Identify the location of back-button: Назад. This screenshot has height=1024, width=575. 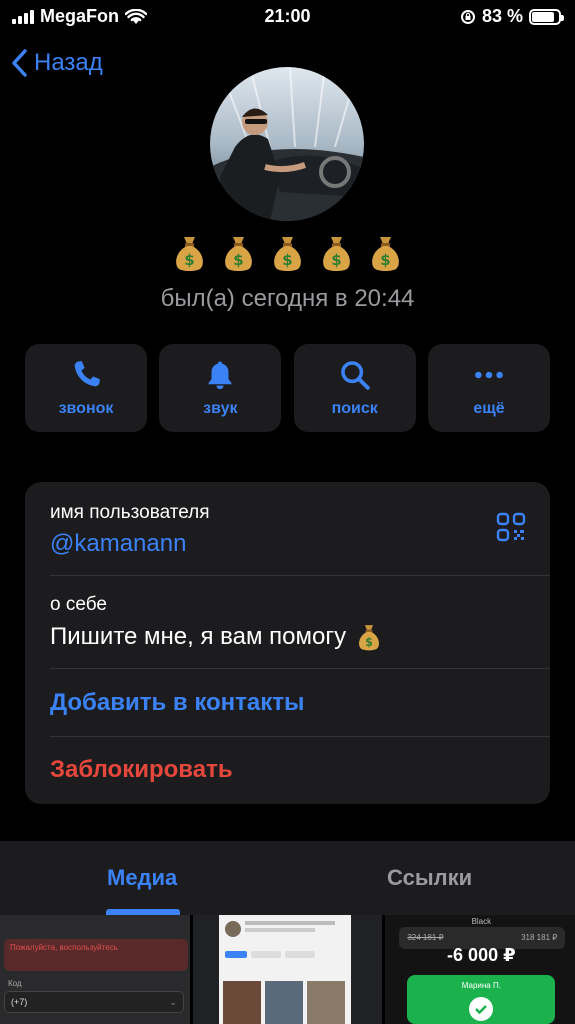
(56, 63).